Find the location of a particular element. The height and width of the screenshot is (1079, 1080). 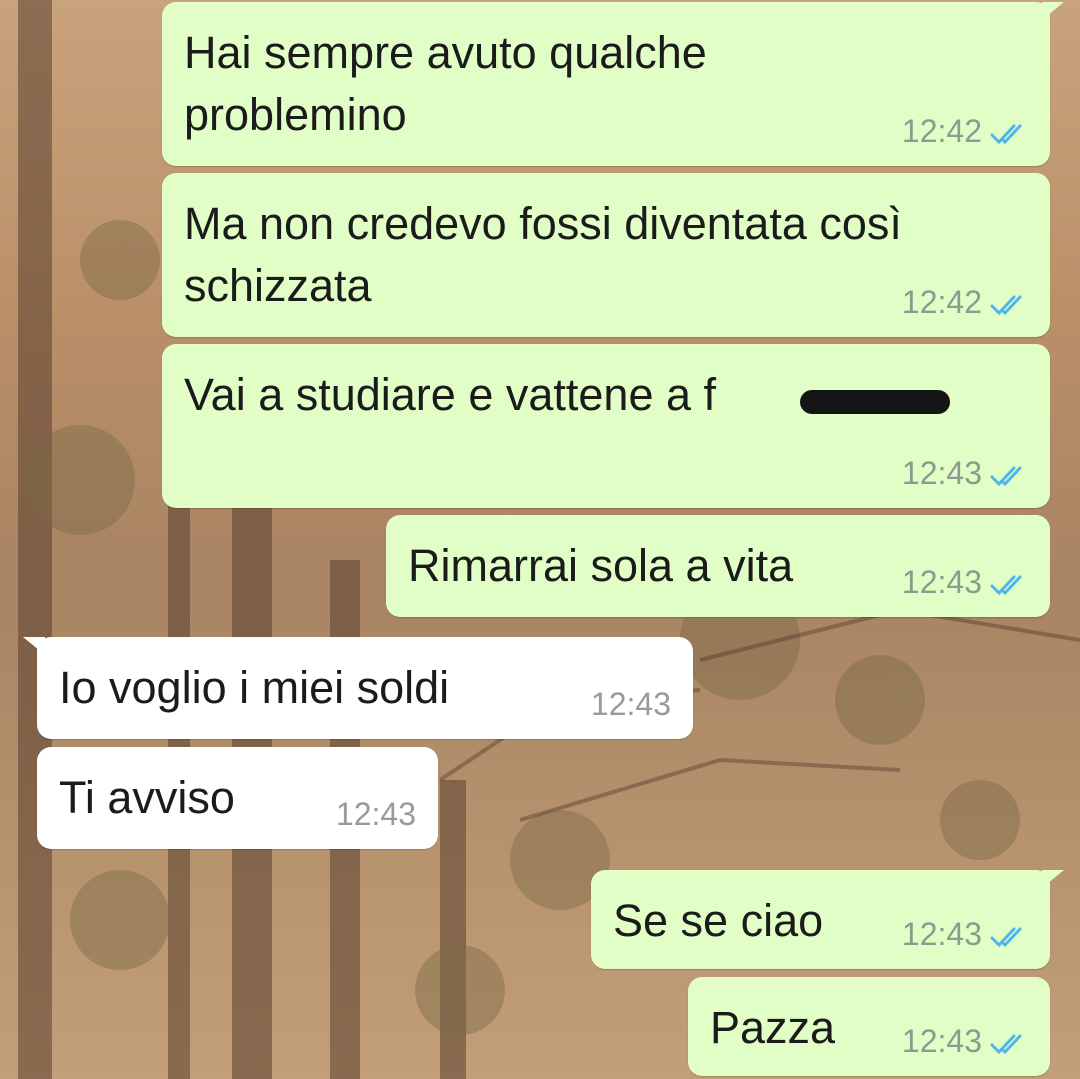

message-text: Rimarrai sola a vita is located at coordinates (600, 566).